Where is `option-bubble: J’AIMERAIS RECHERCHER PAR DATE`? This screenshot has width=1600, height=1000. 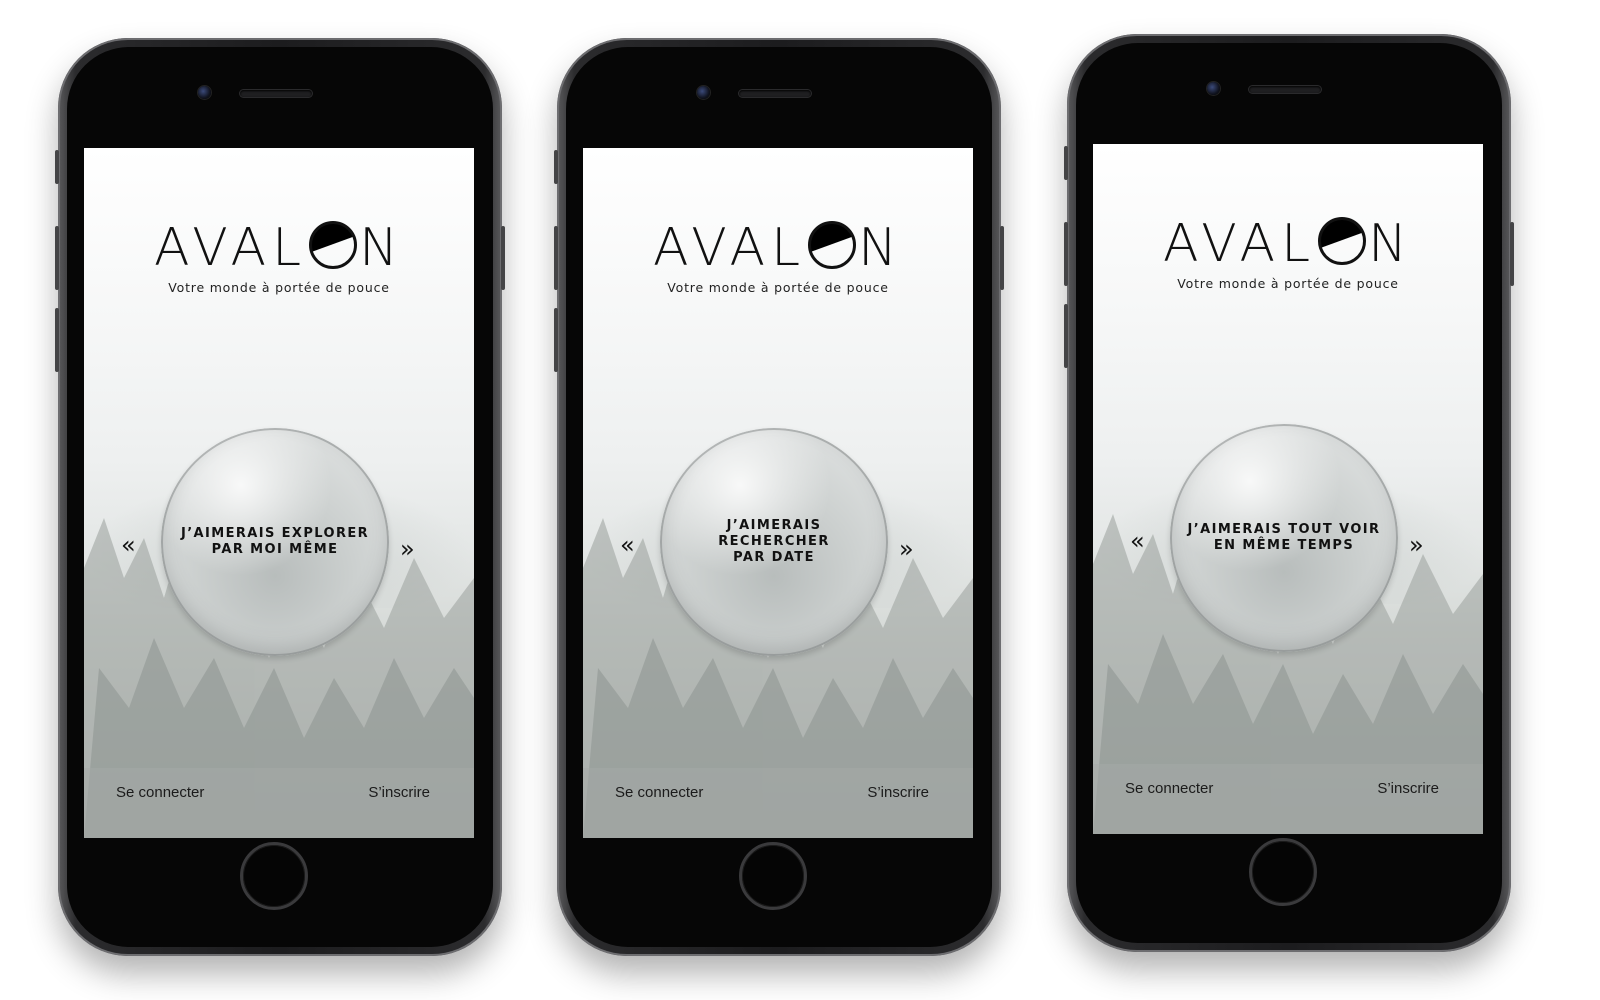 option-bubble: J’AIMERAIS RECHERCHER PAR DATE is located at coordinates (774, 542).